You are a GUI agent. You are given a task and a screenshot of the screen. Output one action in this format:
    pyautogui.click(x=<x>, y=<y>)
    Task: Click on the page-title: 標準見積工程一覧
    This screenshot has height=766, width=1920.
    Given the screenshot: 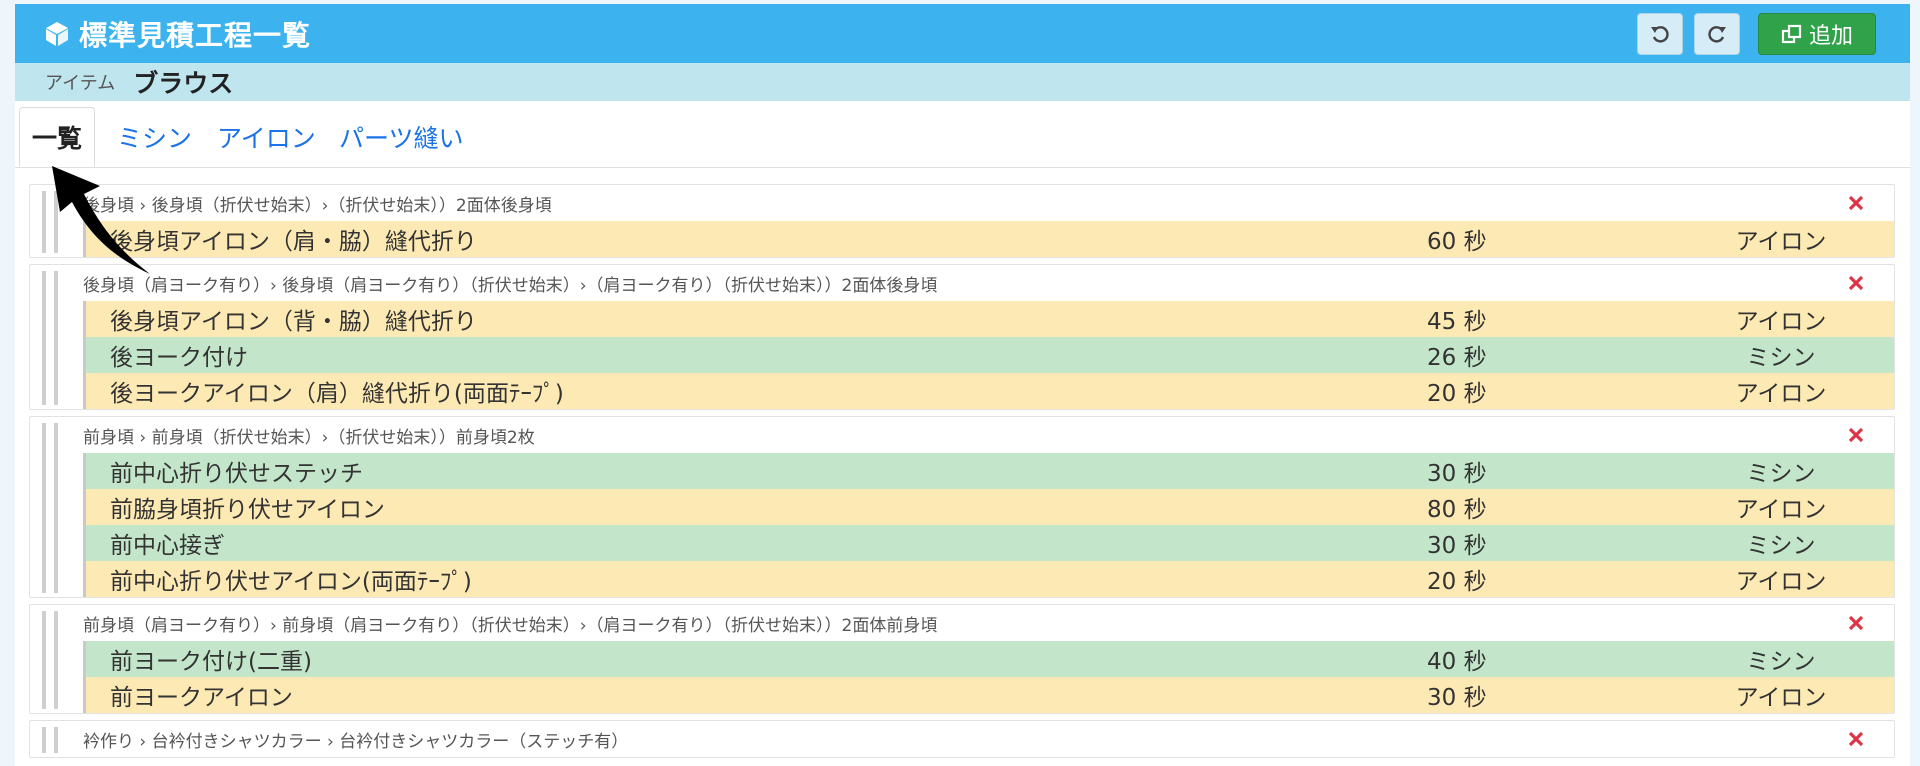 What is the action you would take?
    pyautogui.click(x=195, y=35)
    